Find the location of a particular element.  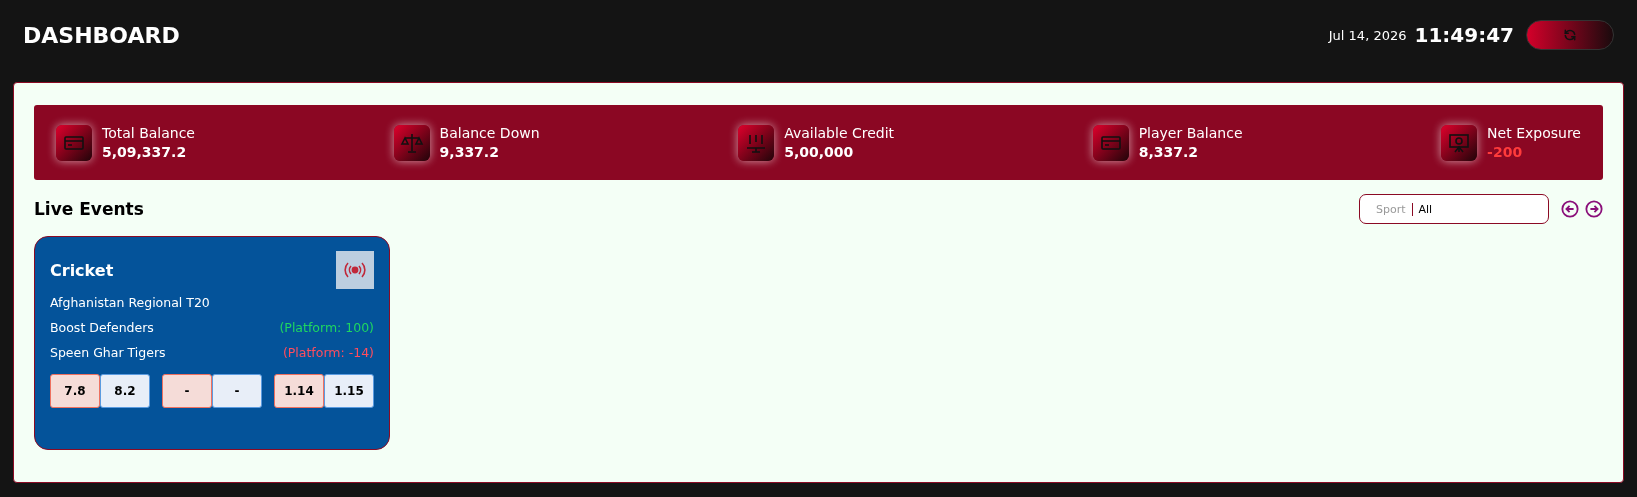

stat-label: Player Balance is located at coordinates (1190, 133).